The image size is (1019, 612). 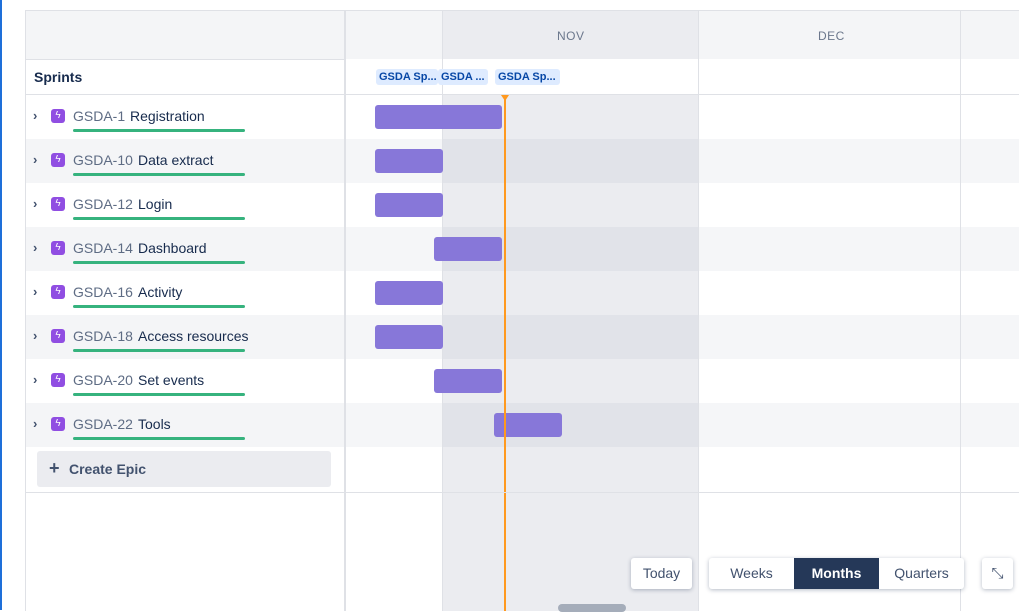 I want to click on epic-key: GSDA-12, so click(x=103, y=204).